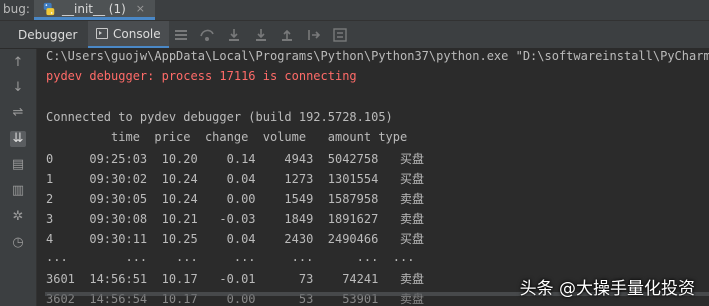  What do you see at coordinates (18, 177) in the screenshot?
I see `console-gutter: ↑ ↓ ⇌ ⇊ ▤ ▥ ✲ ◷` at bounding box center [18, 177].